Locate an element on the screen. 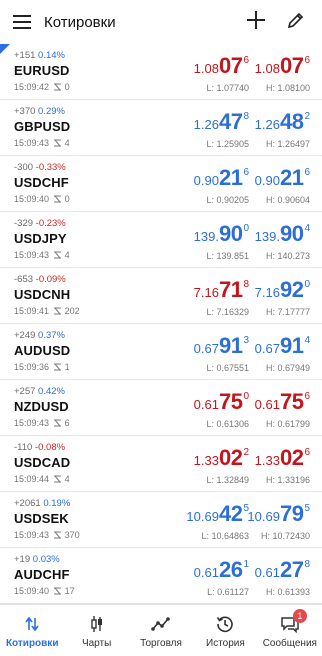  high-price: H: 10.72430 is located at coordinates (285, 536).